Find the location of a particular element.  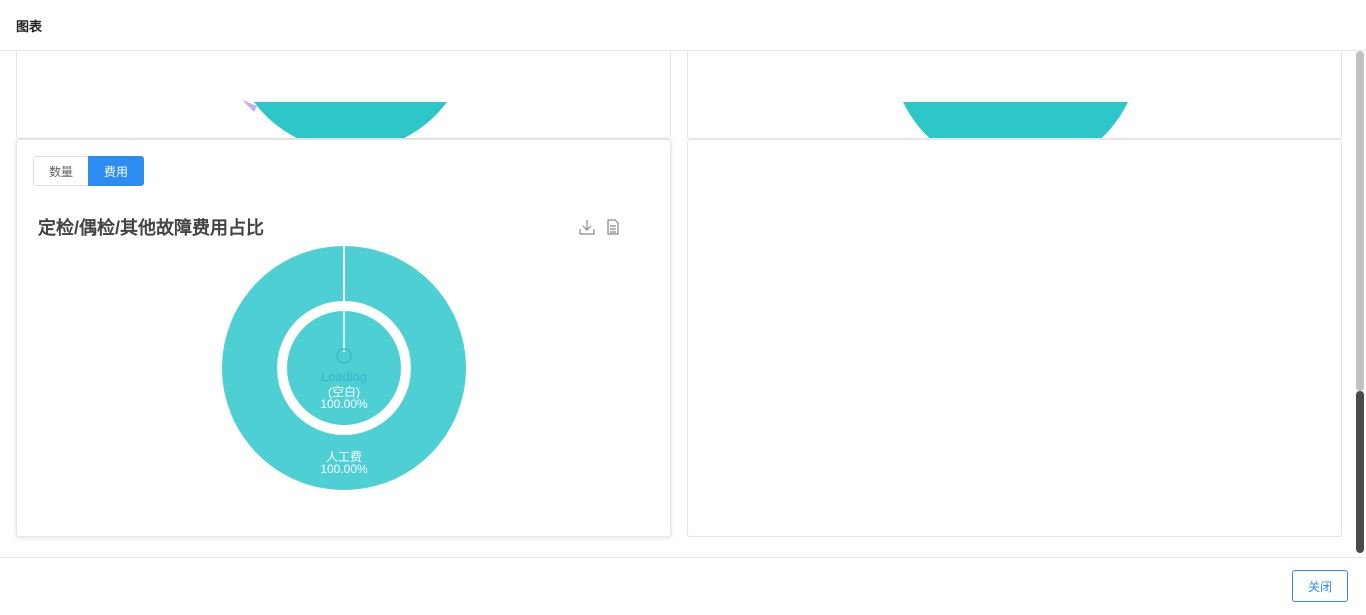

chart-card-top-left is located at coordinates (343, 95).